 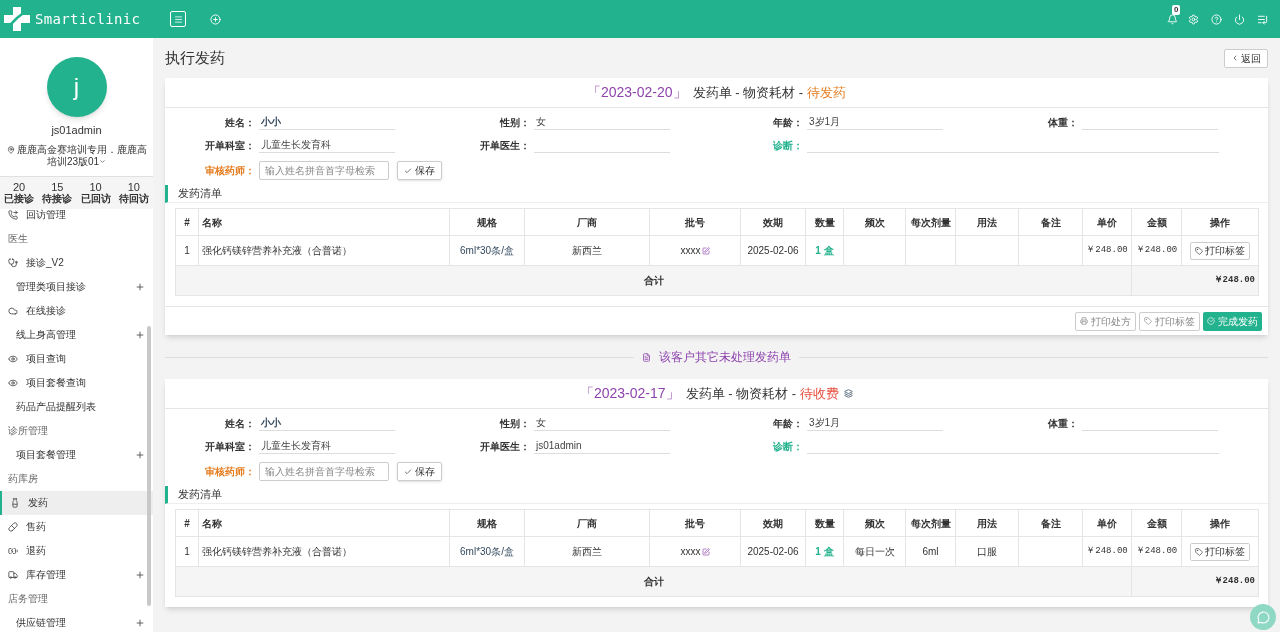 What do you see at coordinates (76, 454) in the screenshot?
I see `menu-item: 项目套餐管理` at bounding box center [76, 454].